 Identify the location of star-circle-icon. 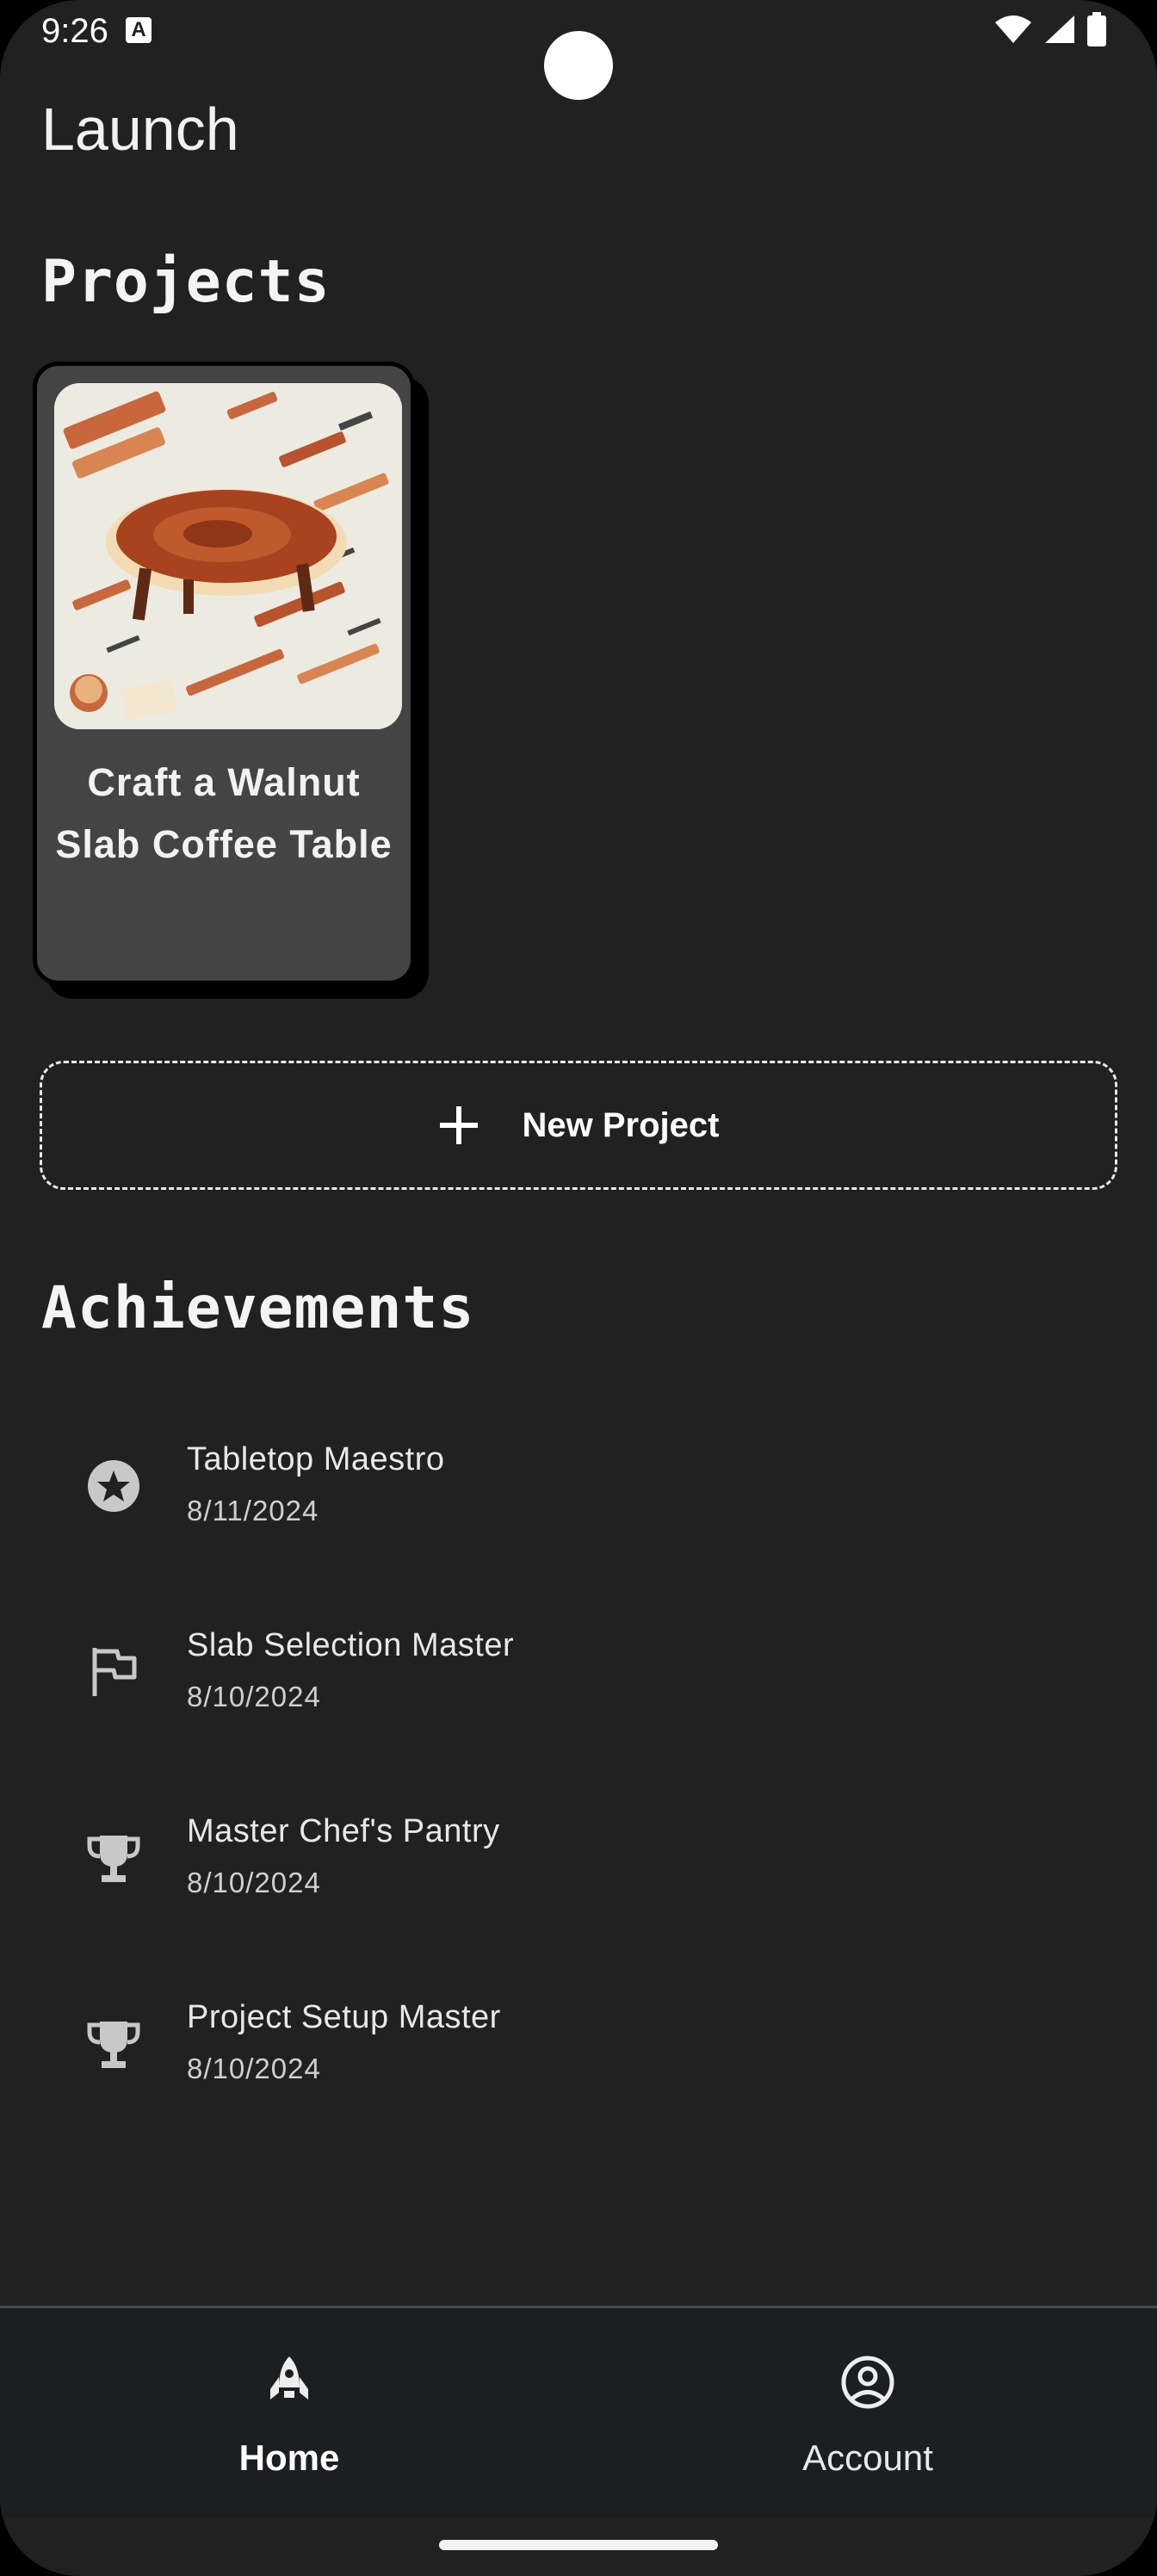
(114, 1486).